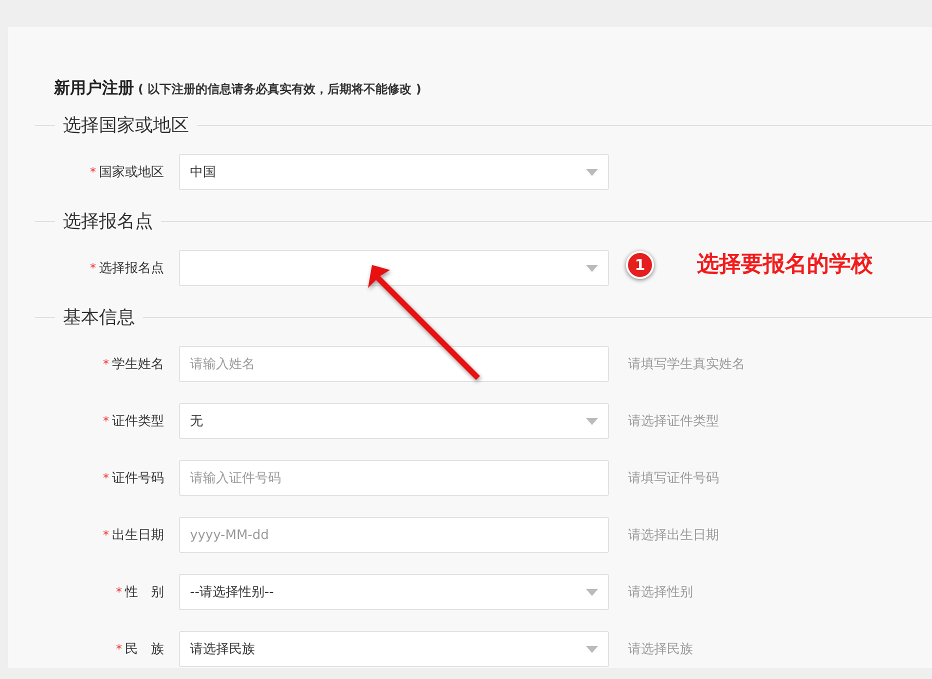 This screenshot has width=932, height=679. What do you see at coordinates (394, 172) in the screenshot?
I see `select-field: 中国` at bounding box center [394, 172].